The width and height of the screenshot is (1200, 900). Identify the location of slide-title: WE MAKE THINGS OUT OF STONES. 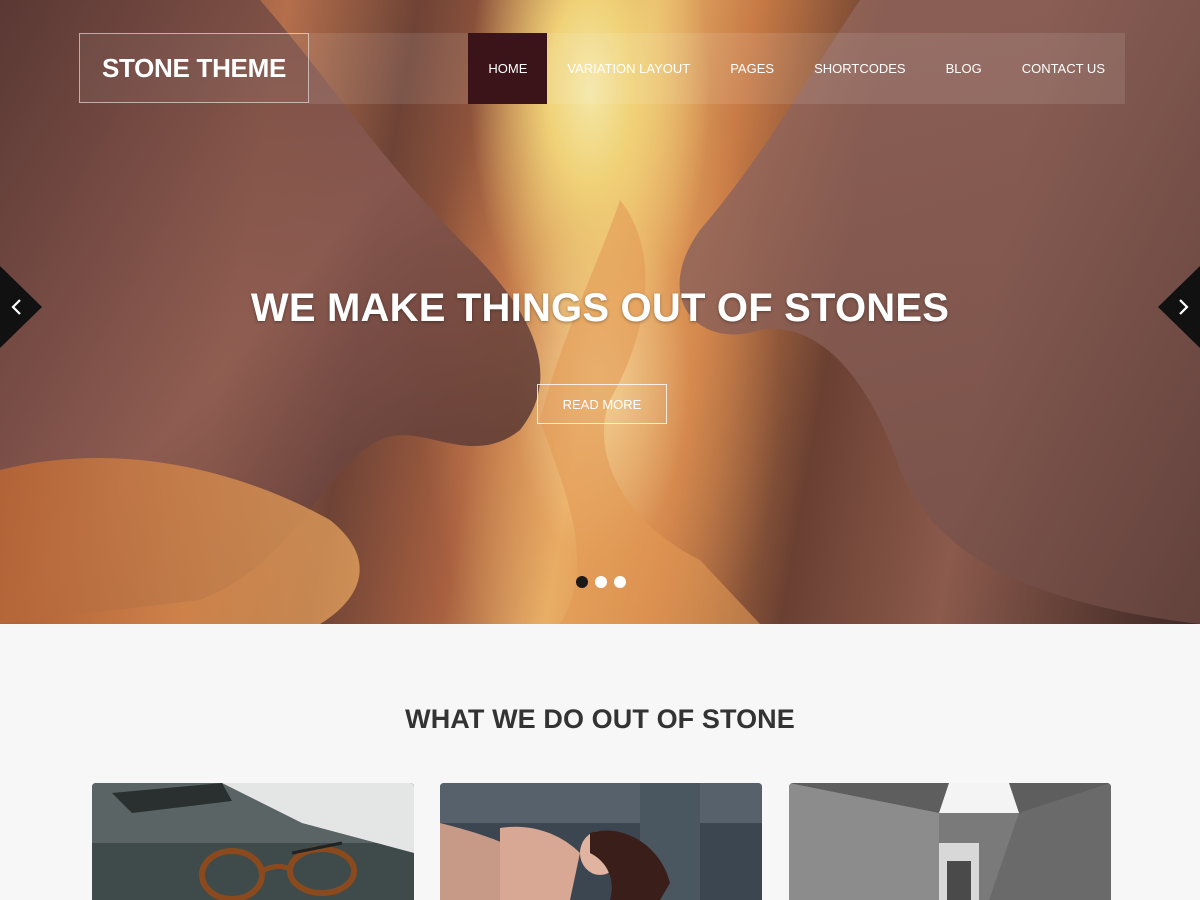
(600, 308).